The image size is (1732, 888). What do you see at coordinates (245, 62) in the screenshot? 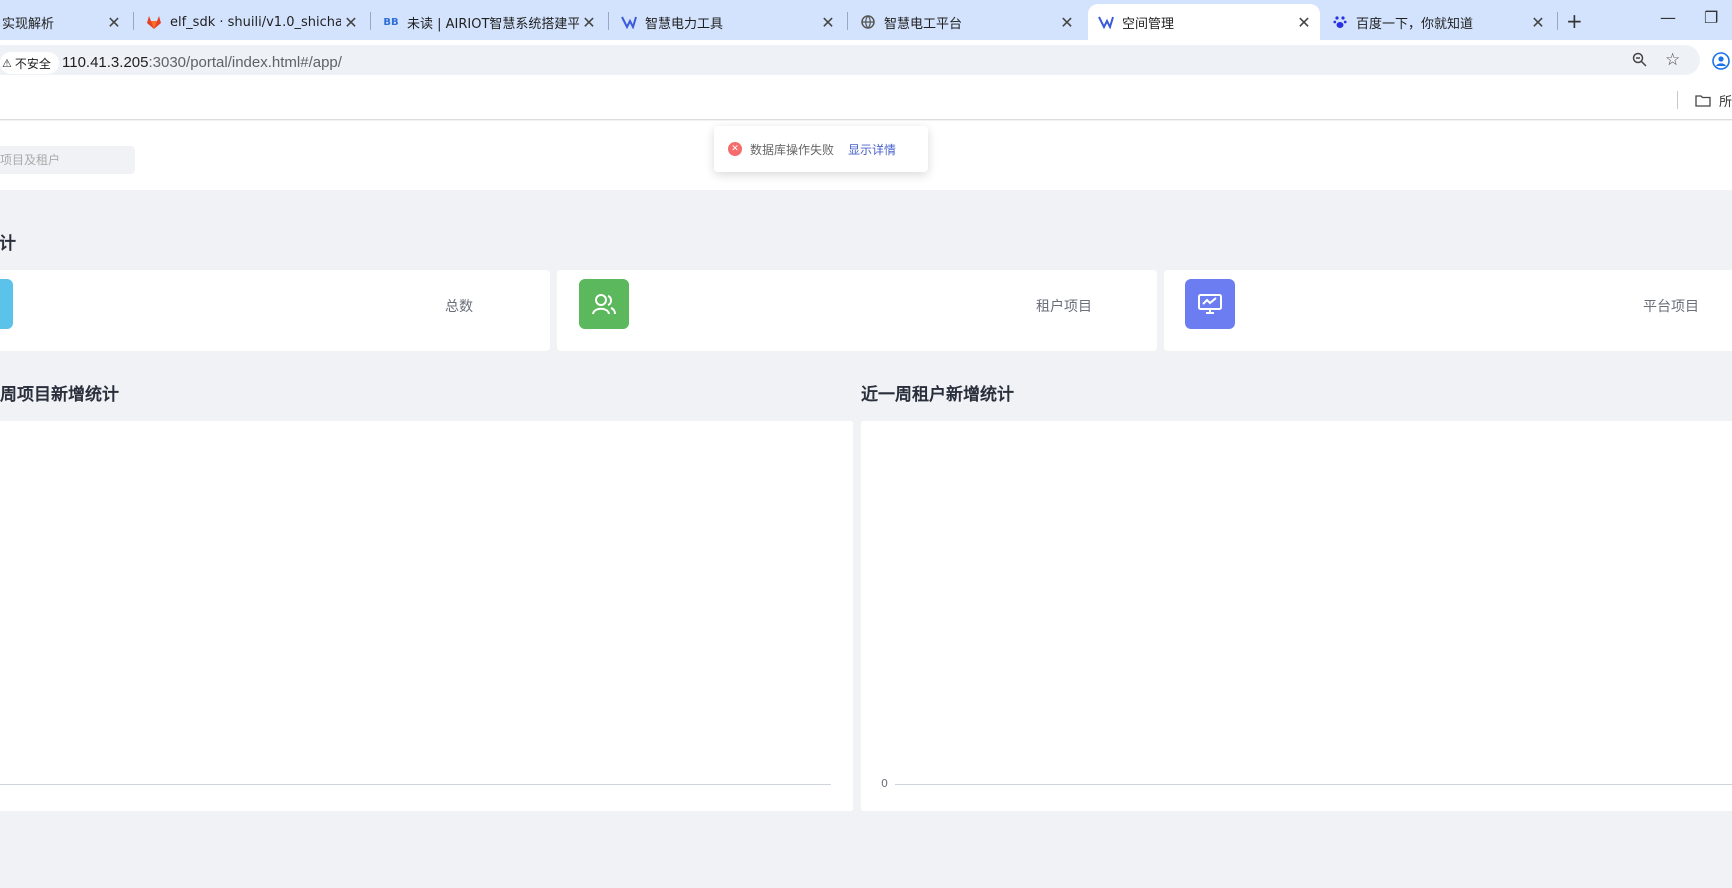
I see `url-path: :3030/portal/index.html#/app/` at bounding box center [245, 62].